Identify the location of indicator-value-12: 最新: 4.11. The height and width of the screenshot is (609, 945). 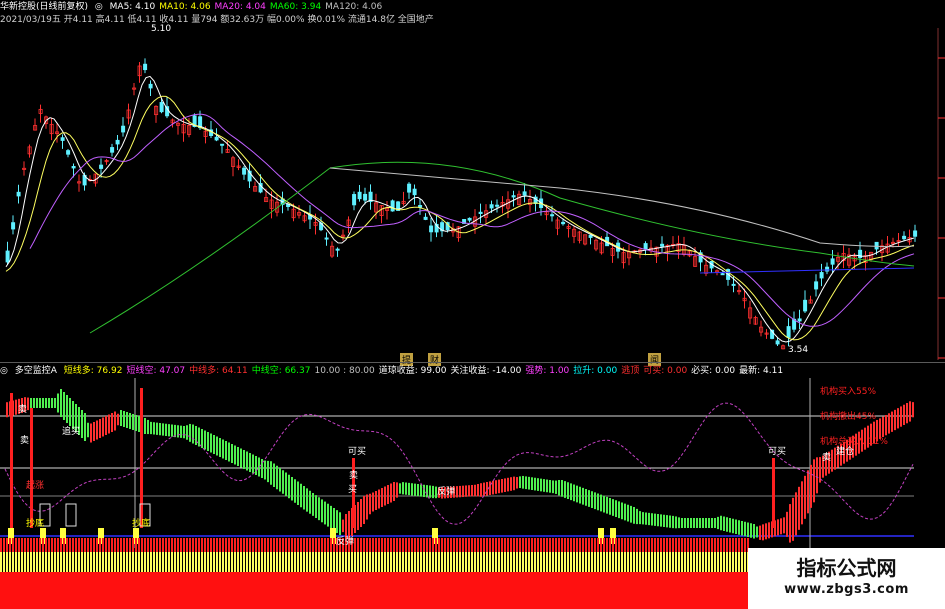
(761, 371).